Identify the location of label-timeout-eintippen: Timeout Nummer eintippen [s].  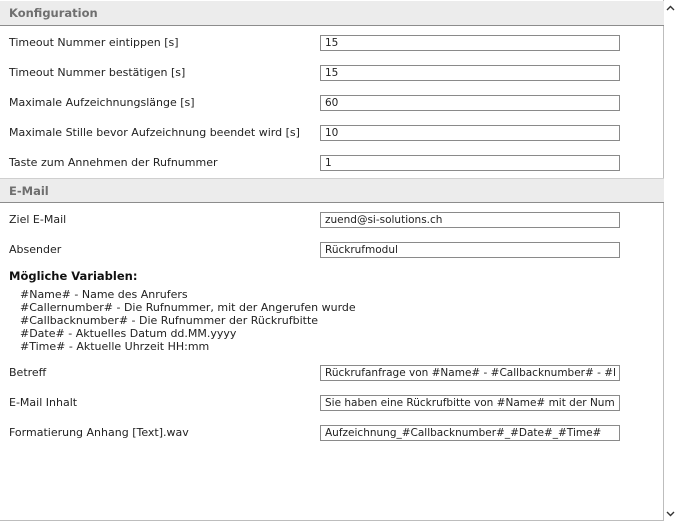
(94, 42).